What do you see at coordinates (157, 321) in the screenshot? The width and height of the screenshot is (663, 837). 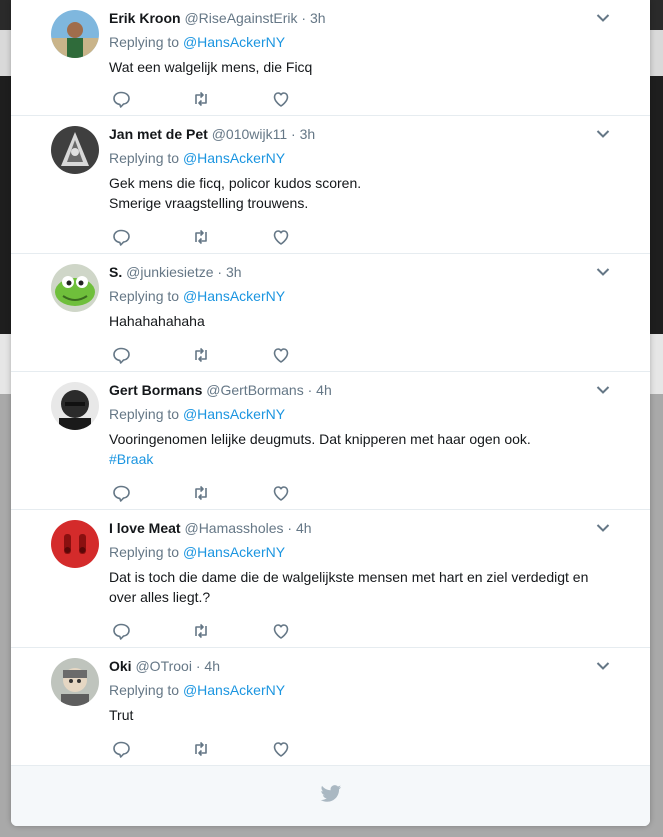 I see `tweet-text-line: Hahahahahaha` at bounding box center [157, 321].